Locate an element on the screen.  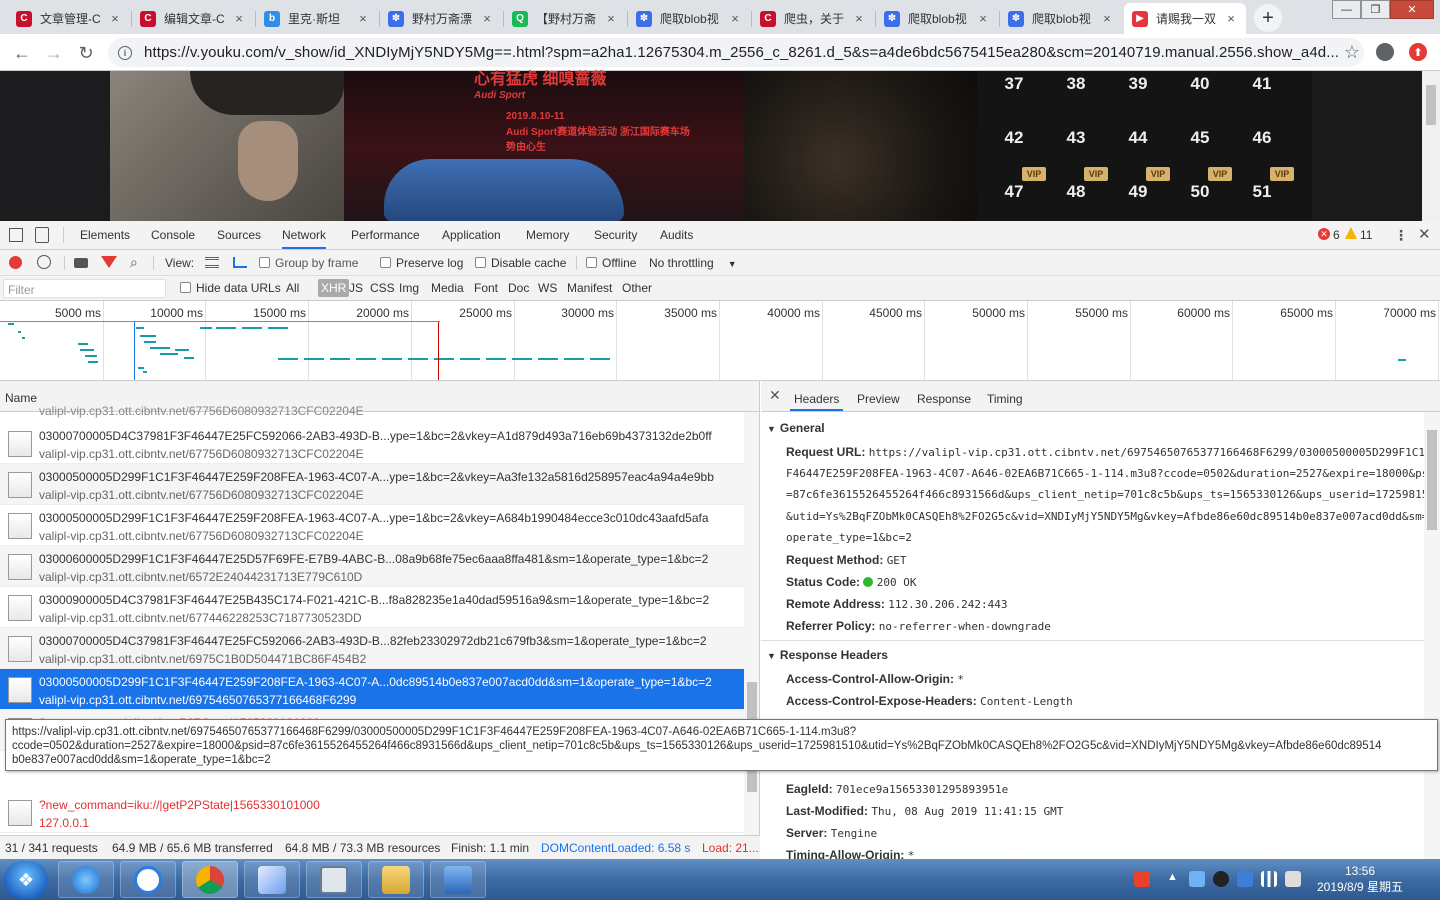
type-filter-doc: Doc is located at coordinates (518, 288).